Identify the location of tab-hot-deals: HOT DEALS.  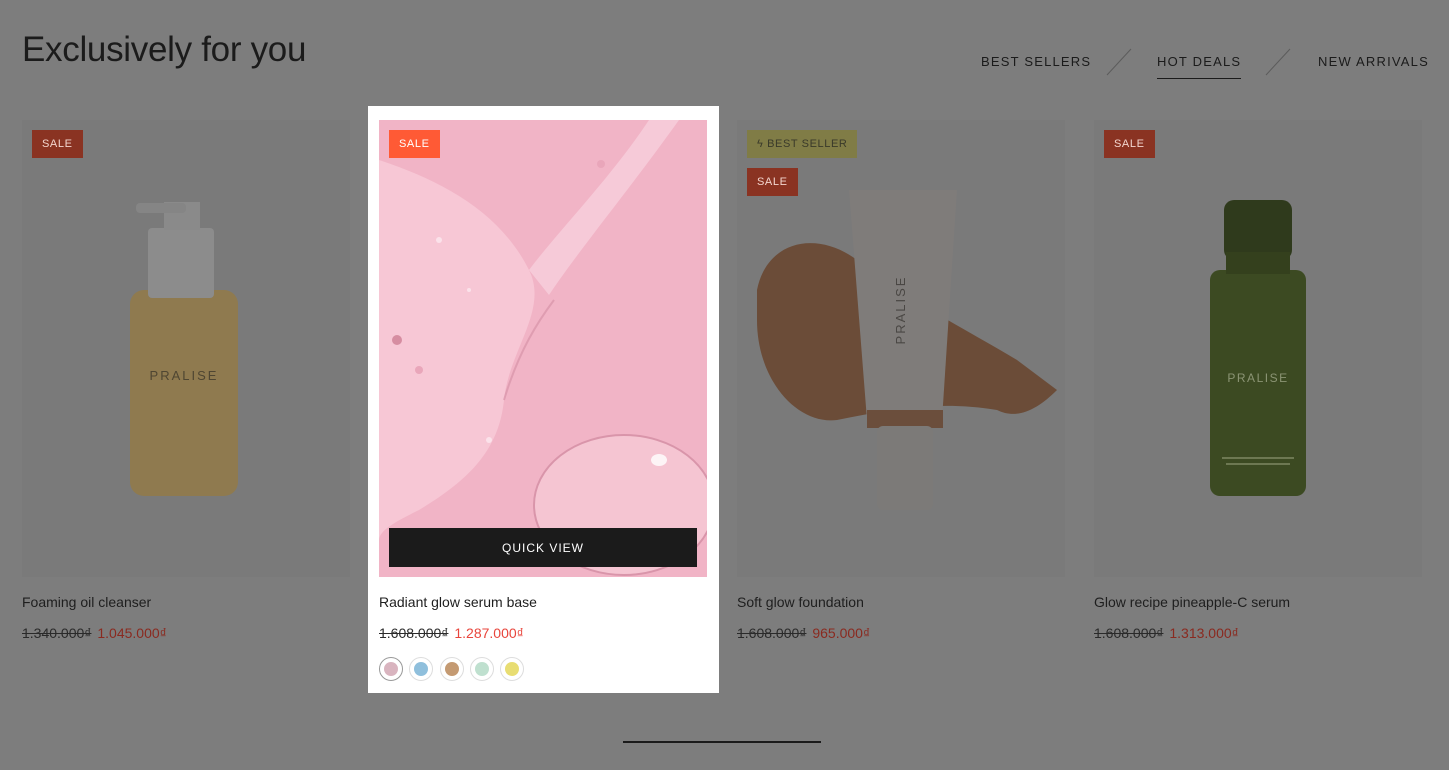
(1199, 66).